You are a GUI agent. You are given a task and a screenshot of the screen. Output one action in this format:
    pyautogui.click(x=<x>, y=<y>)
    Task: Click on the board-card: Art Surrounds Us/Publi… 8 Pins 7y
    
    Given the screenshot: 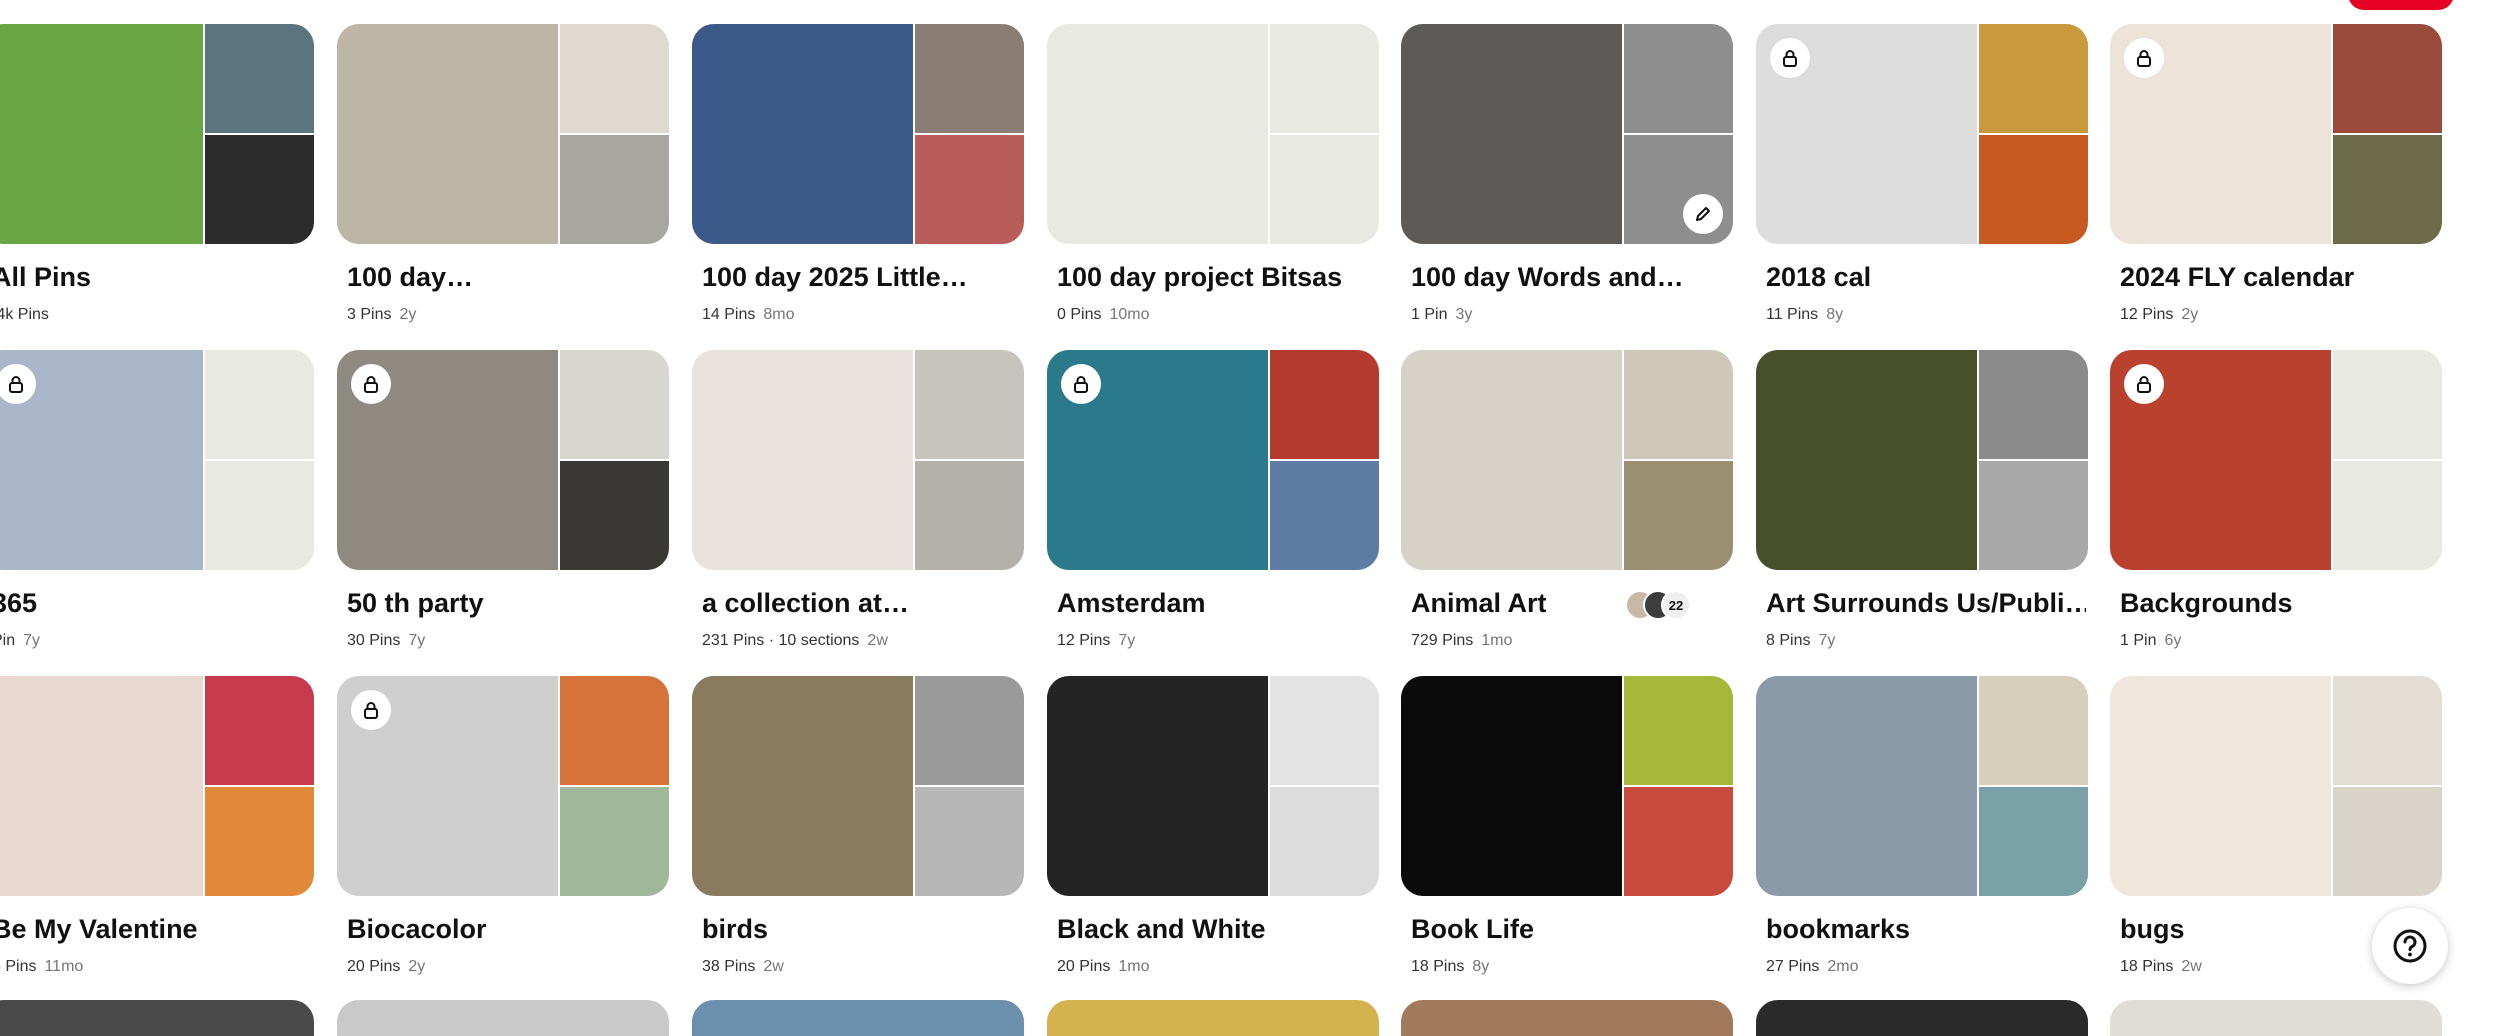 What is the action you would take?
    pyautogui.click(x=1922, y=509)
    